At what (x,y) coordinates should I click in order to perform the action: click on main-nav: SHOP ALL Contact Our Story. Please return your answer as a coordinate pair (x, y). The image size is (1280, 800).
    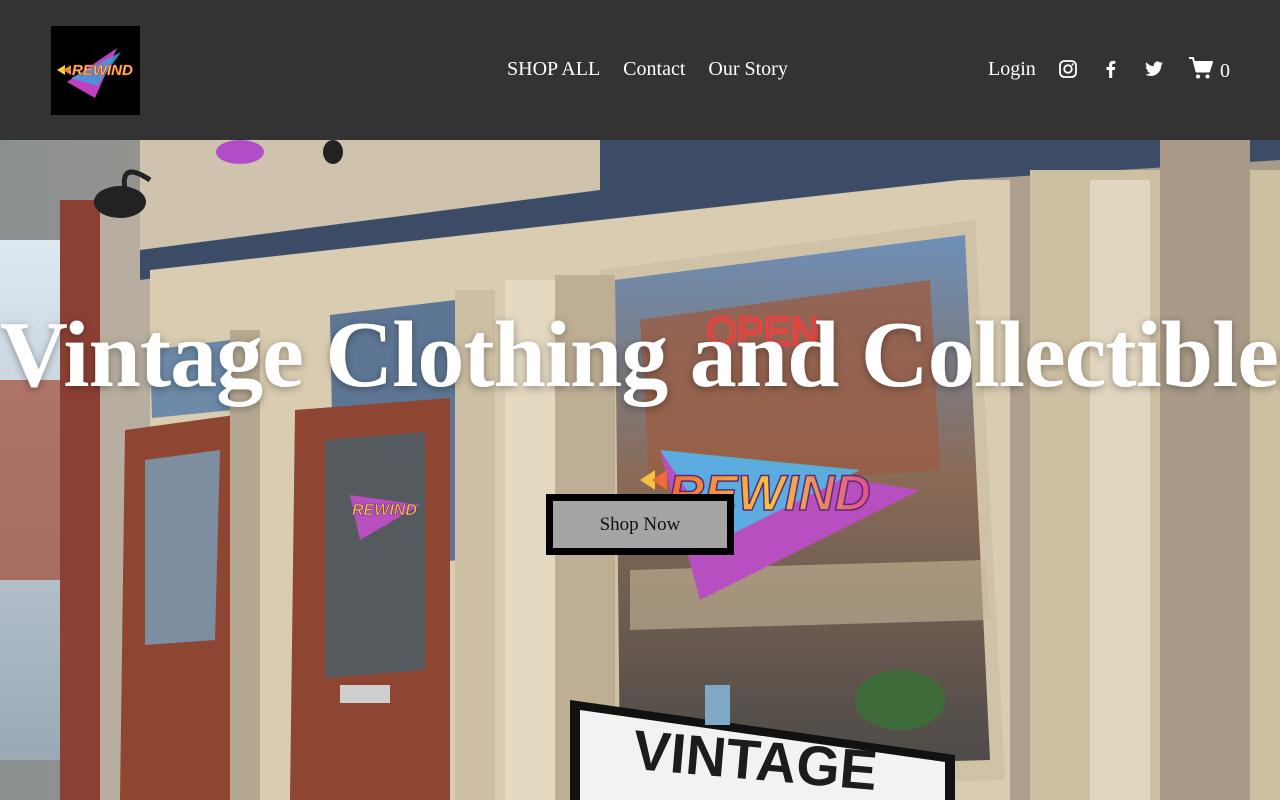
    Looking at the image, I should click on (647, 69).